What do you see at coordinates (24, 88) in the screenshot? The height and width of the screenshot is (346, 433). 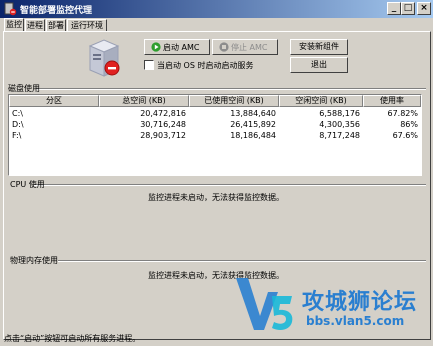 I see `disk-section-label: 磁盘使用` at bounding box center [24, 88].